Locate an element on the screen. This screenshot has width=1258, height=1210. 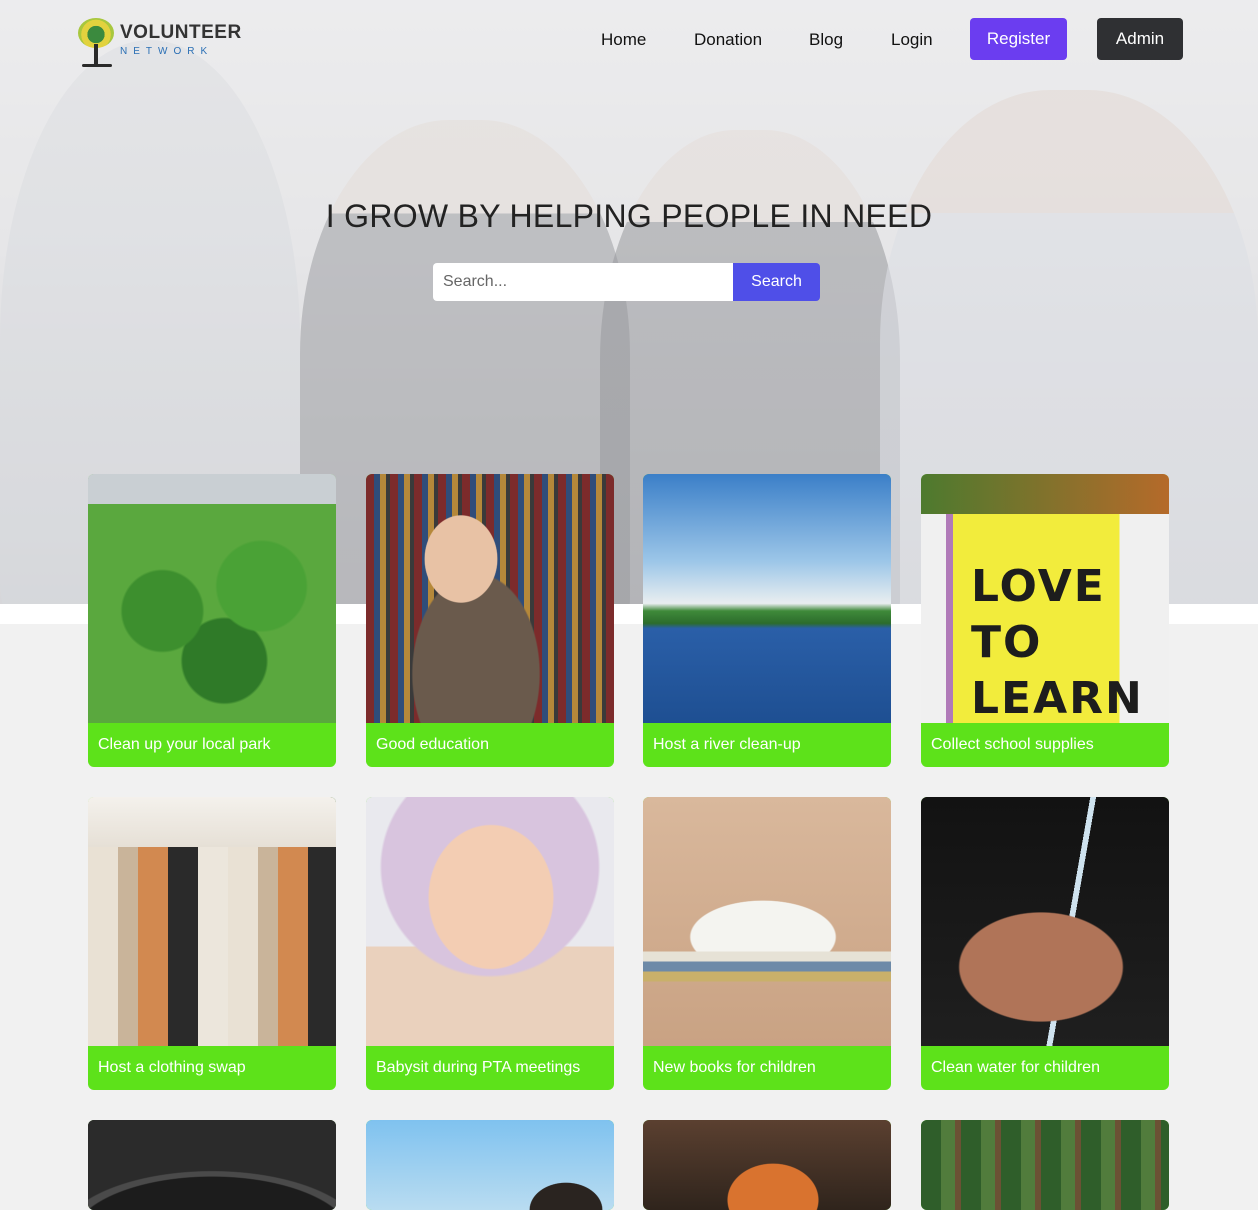
forest-image is located at coordinates (1045, 1165).